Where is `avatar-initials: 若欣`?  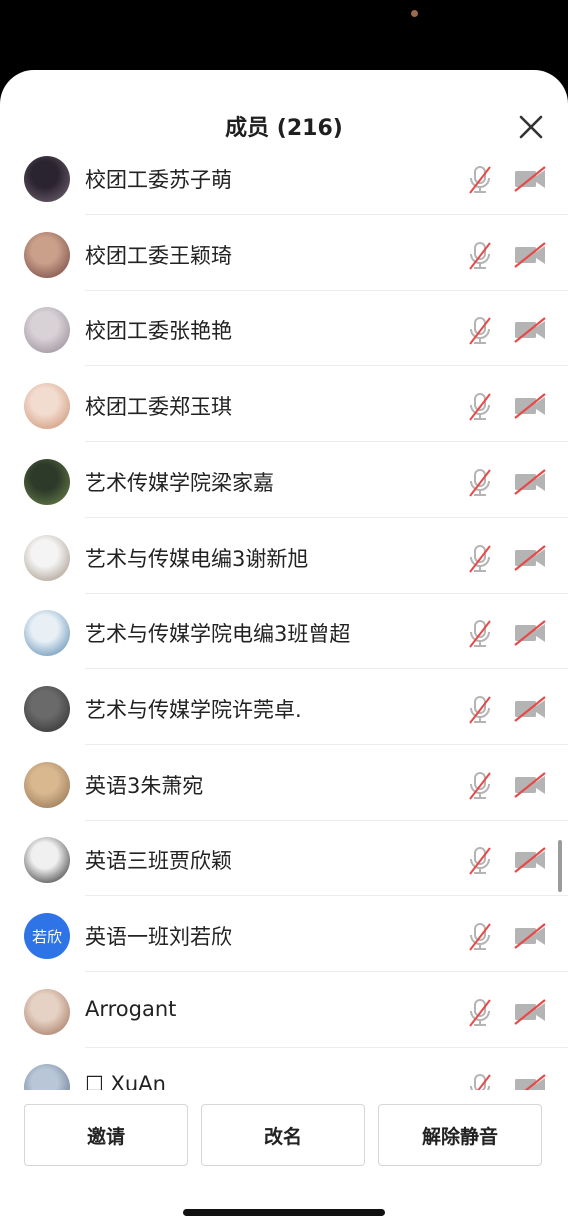
avatar-initials: 若欣 is located at coordinates (46, 936).